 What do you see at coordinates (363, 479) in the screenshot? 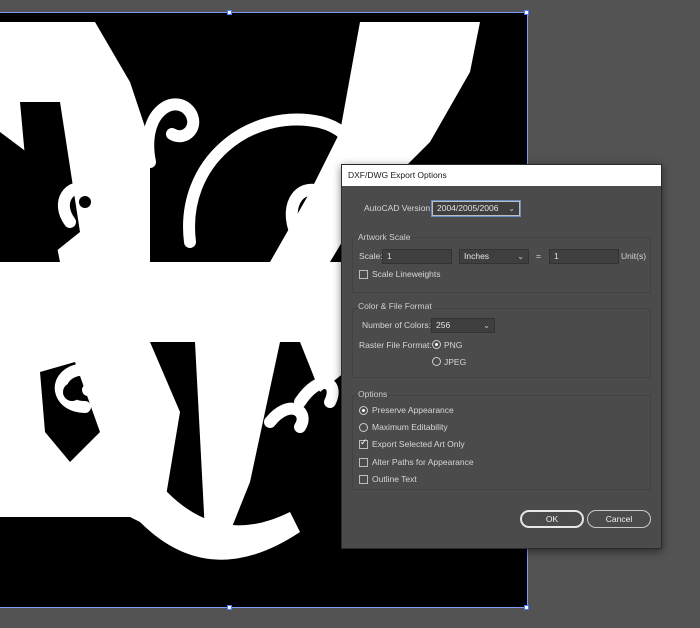
I see `outline-text-checkbox` at bounding box center [363, 479].